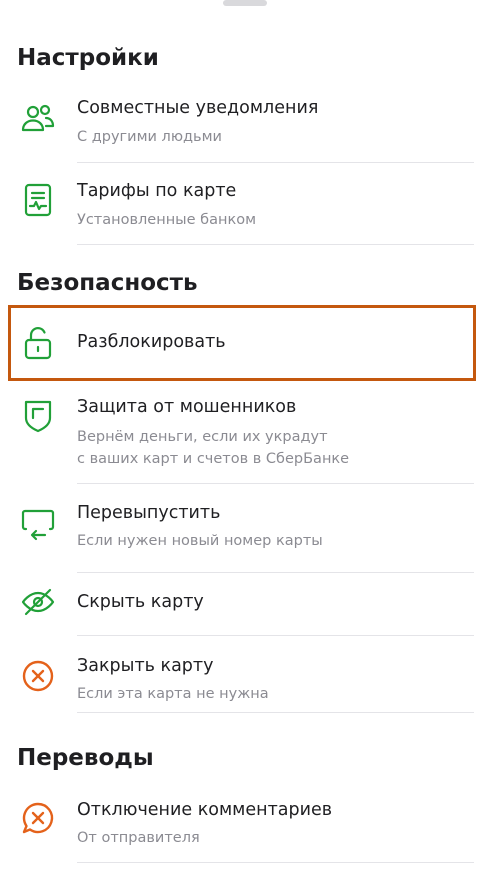 The width and height of the screenshot is (490, 869). What do you see at coordinates (38, 416) in the screenshot?
I see `shield-icon` at bounding box center [38, 416].